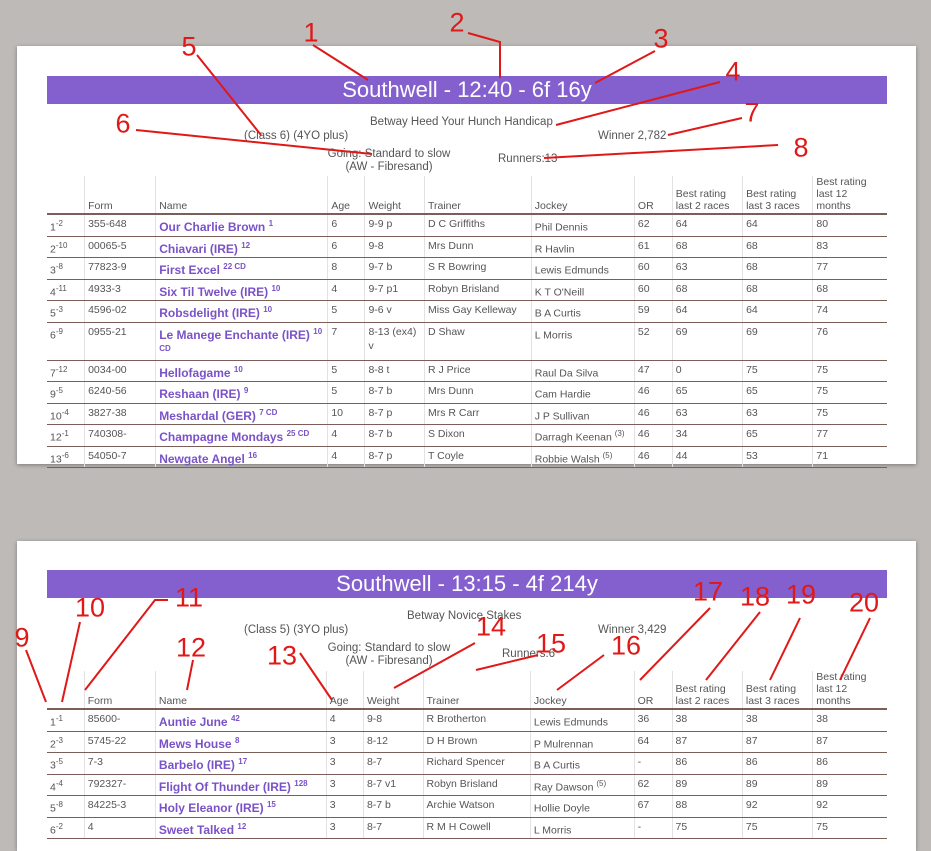 This screenshot has width=931, height=851. I want to click on cell-best-12: 75, so click(849, 414).